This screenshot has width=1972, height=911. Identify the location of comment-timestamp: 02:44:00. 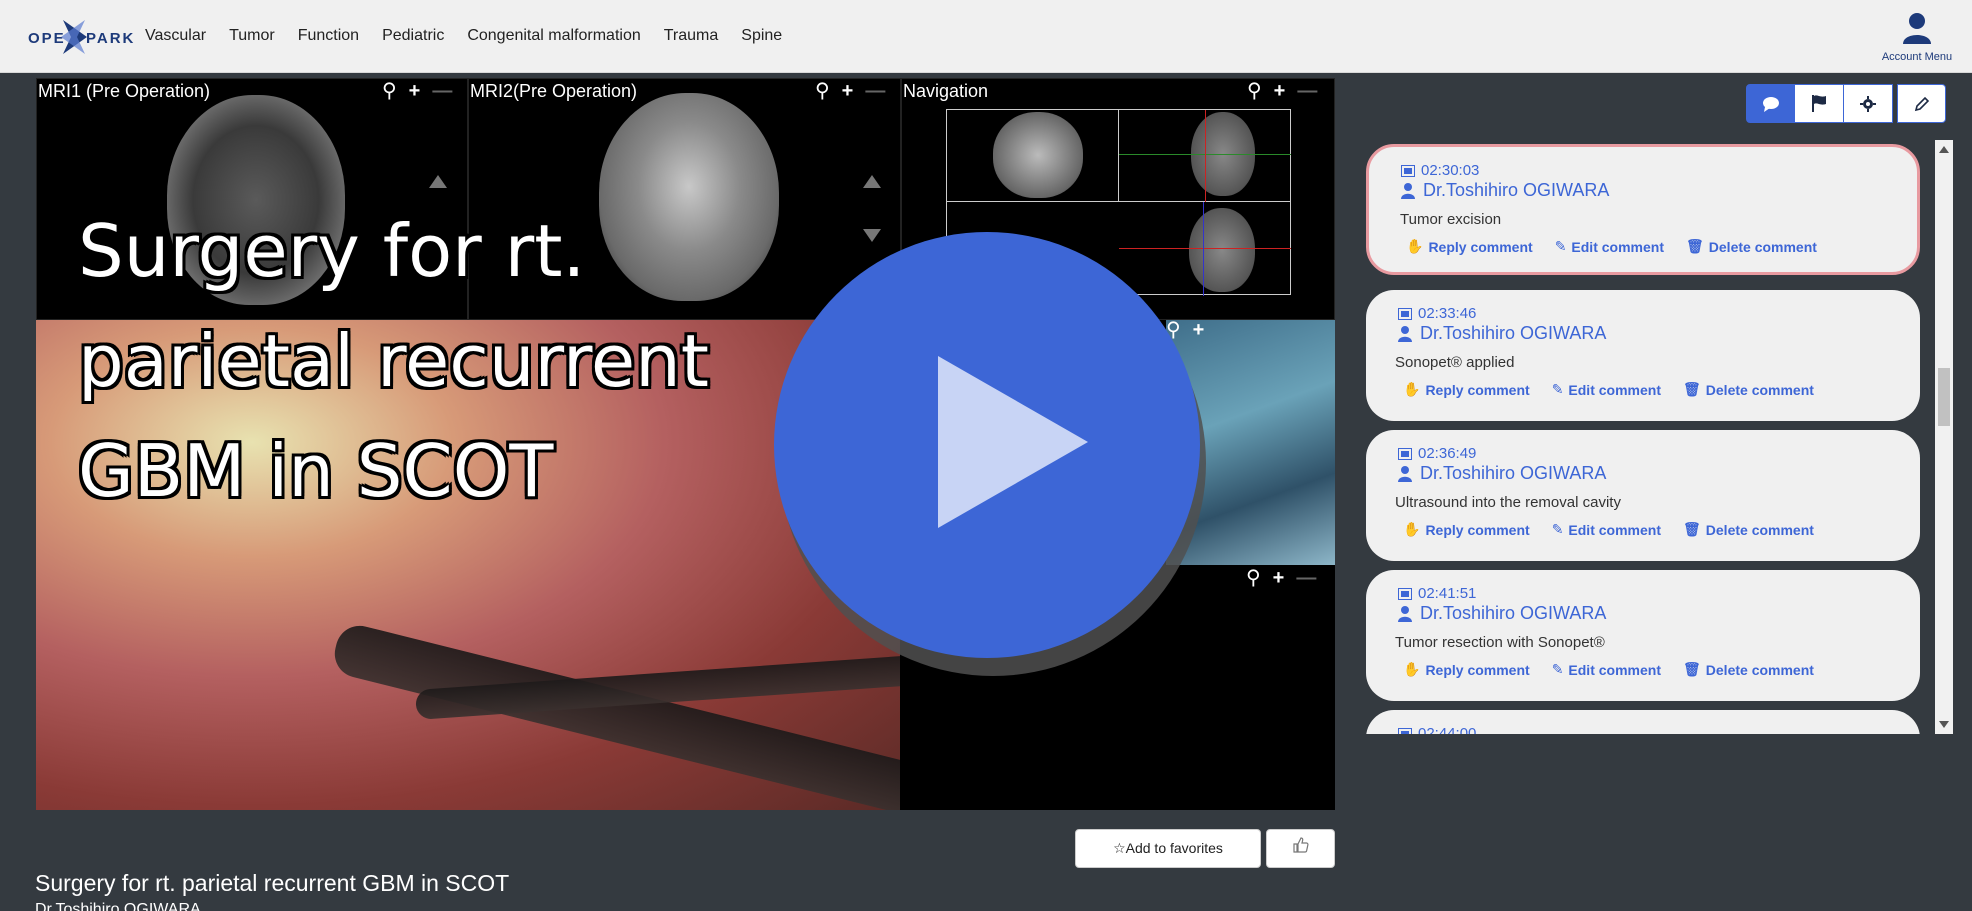
(1437, 729).